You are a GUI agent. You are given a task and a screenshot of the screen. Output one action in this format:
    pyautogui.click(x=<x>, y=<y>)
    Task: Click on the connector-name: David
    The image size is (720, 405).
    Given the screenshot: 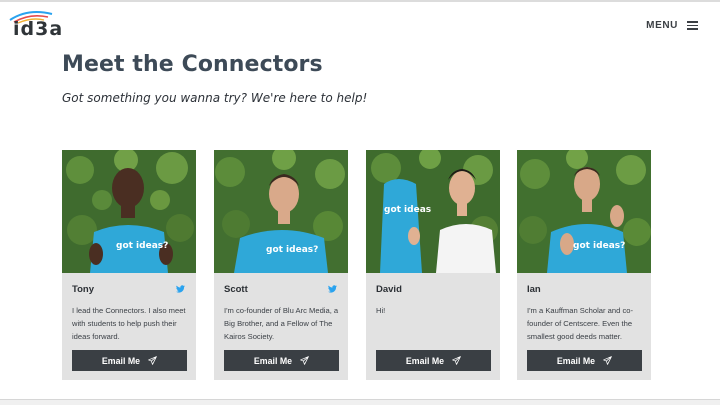 What is the action you would take?
    pyautogui.click(x=389, y=289)
    